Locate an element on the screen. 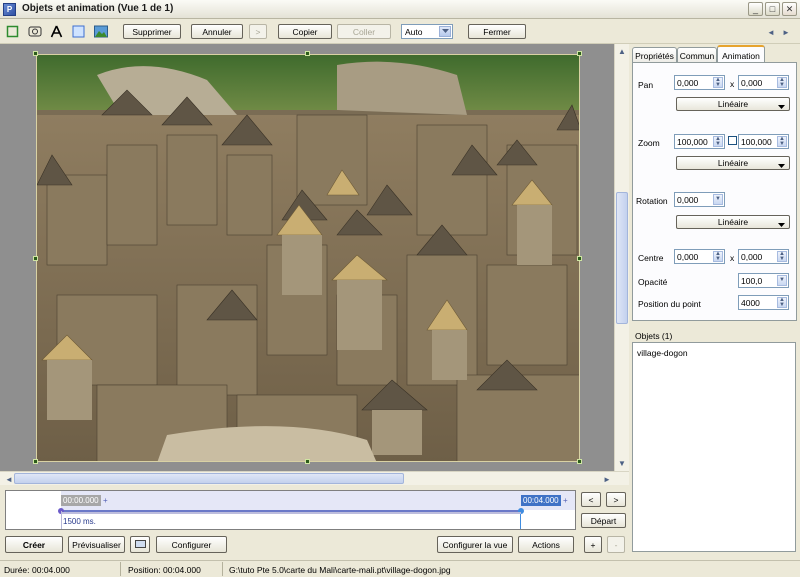 The height and width of the screenshot is (577, 800). next-keyframe-button: > is located at coordinates (616, 499).